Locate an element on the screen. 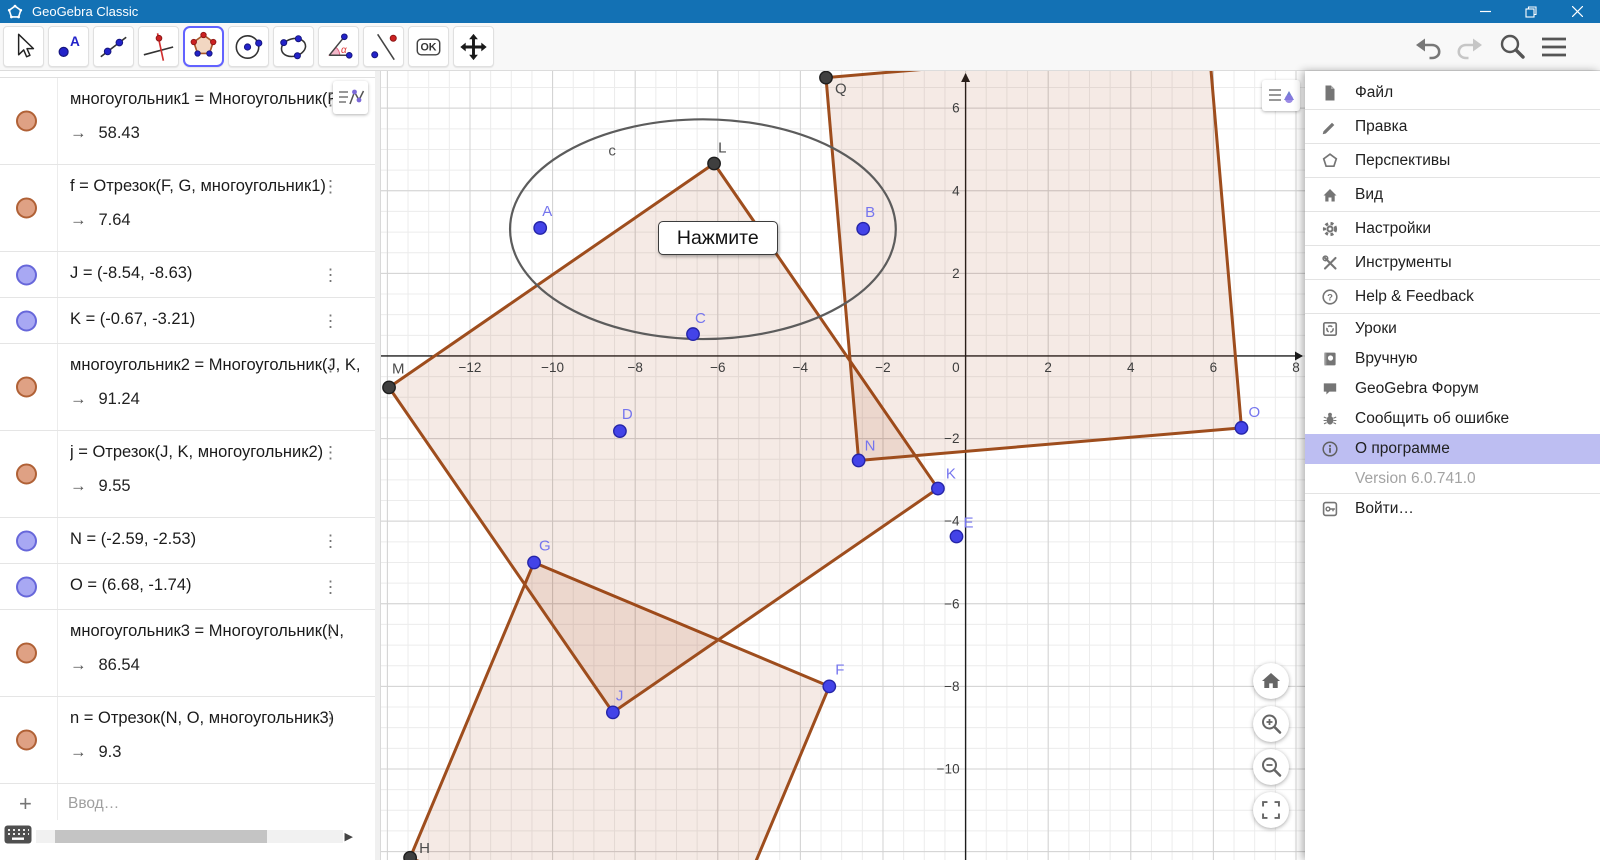  zoom-out-button is located at coordinates (1271, 767).